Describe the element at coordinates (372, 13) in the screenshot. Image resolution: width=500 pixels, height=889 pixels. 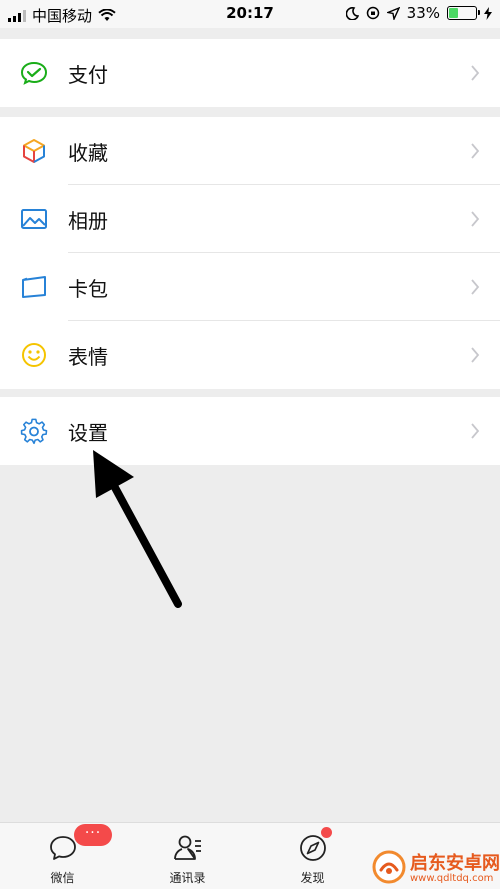
I see `orientation-lock-icon` at that location.